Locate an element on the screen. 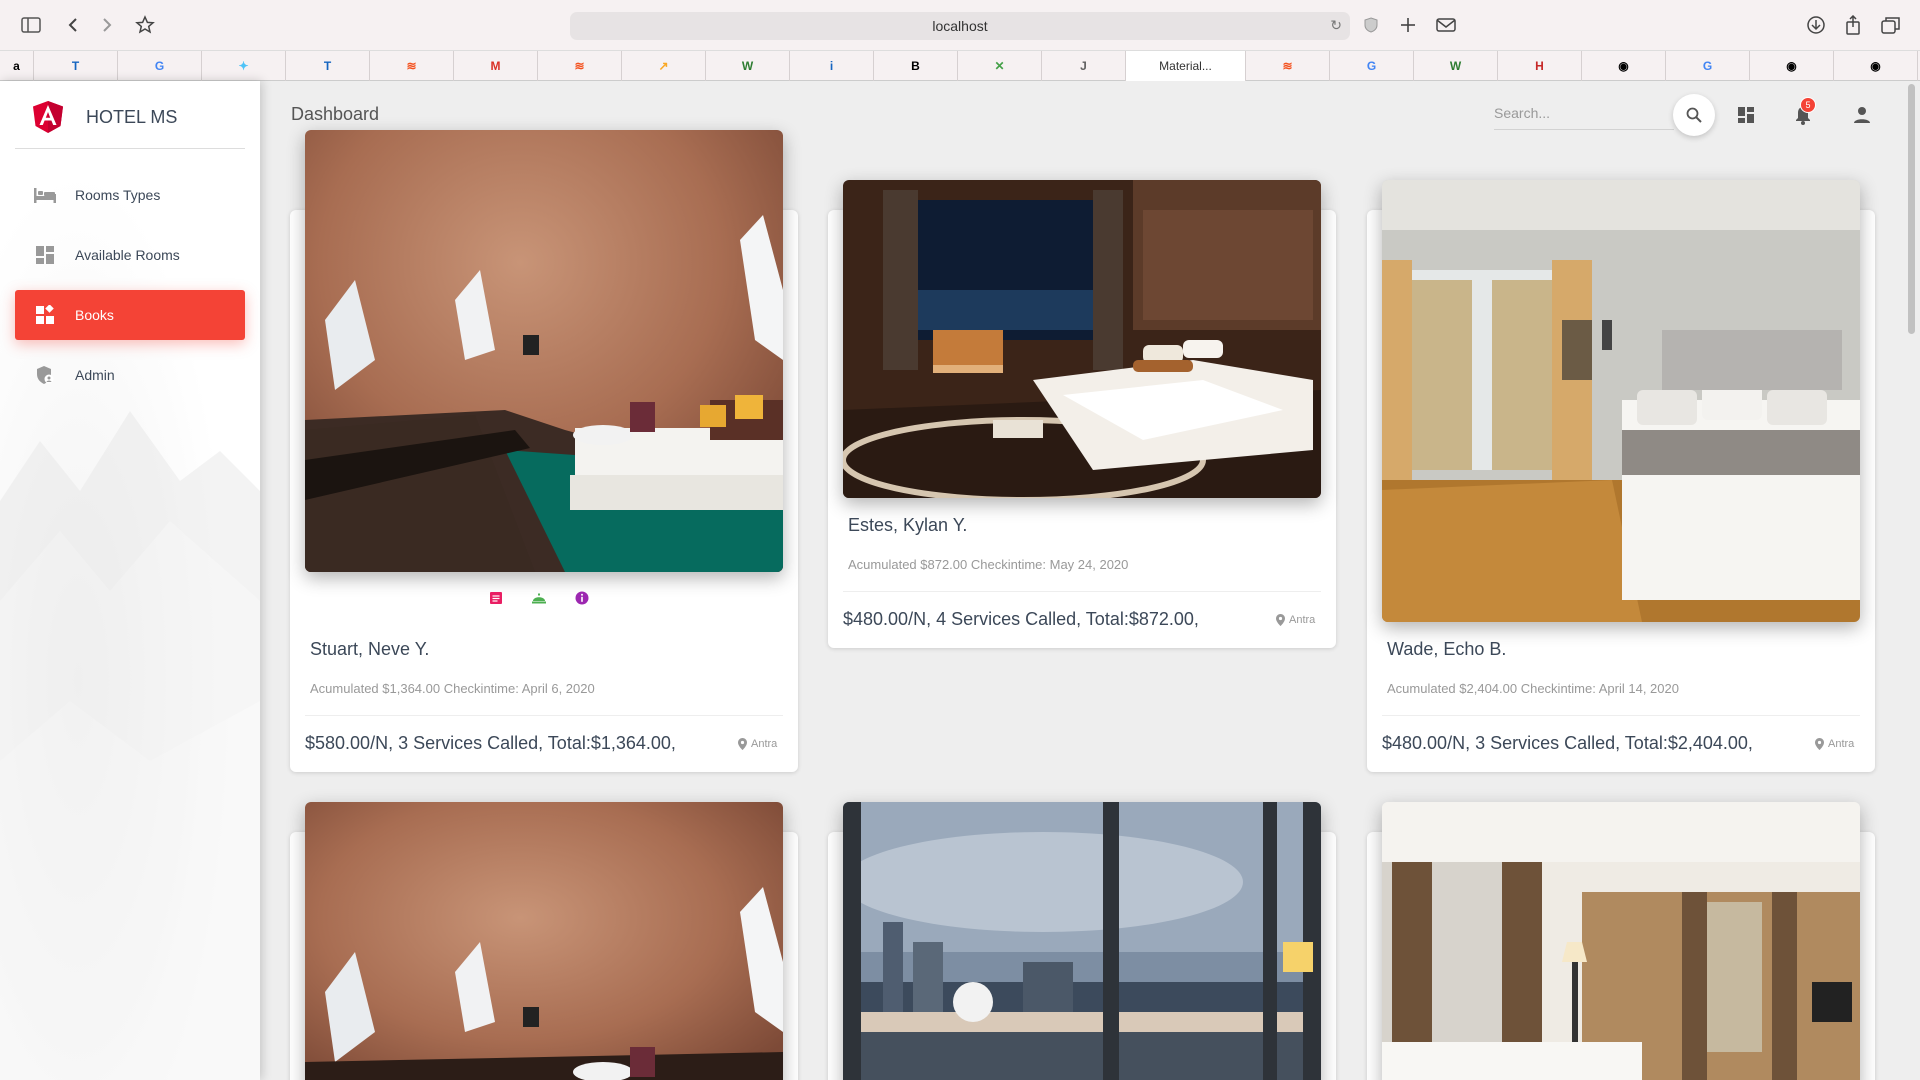 This screenshot has width=1920, height=1080. note-icon is located at coordinates (496, 598).